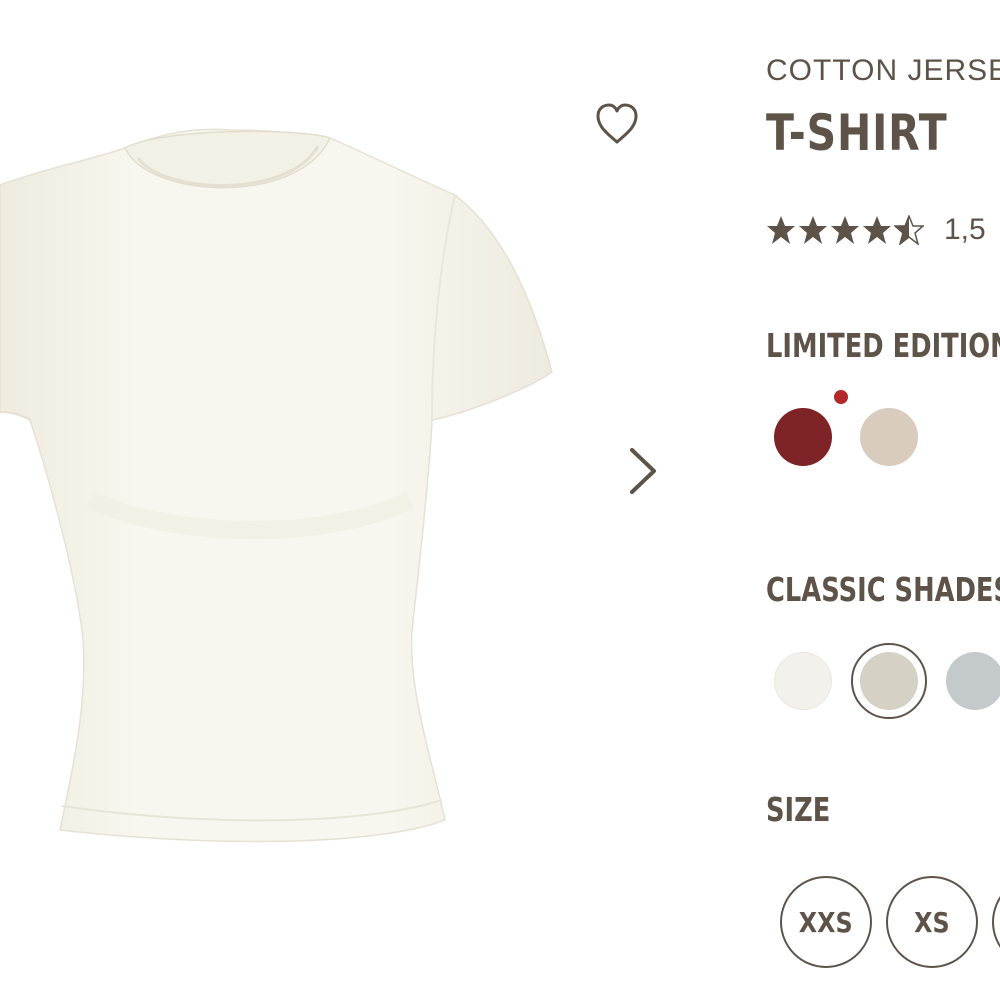 The image size is (1000, 1000). What do you see at coordinates (965, 229) in the screenshot?
I see `review-count: 1,5` at bounding box center [965, 229].